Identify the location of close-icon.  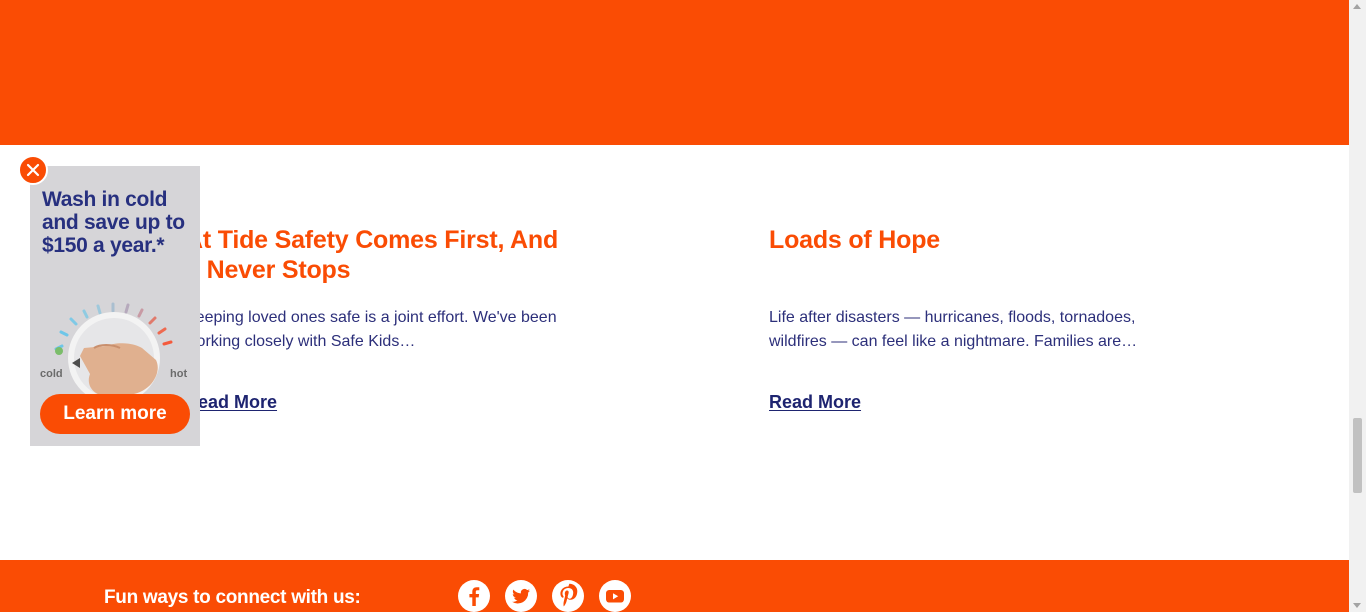
(33, 170).